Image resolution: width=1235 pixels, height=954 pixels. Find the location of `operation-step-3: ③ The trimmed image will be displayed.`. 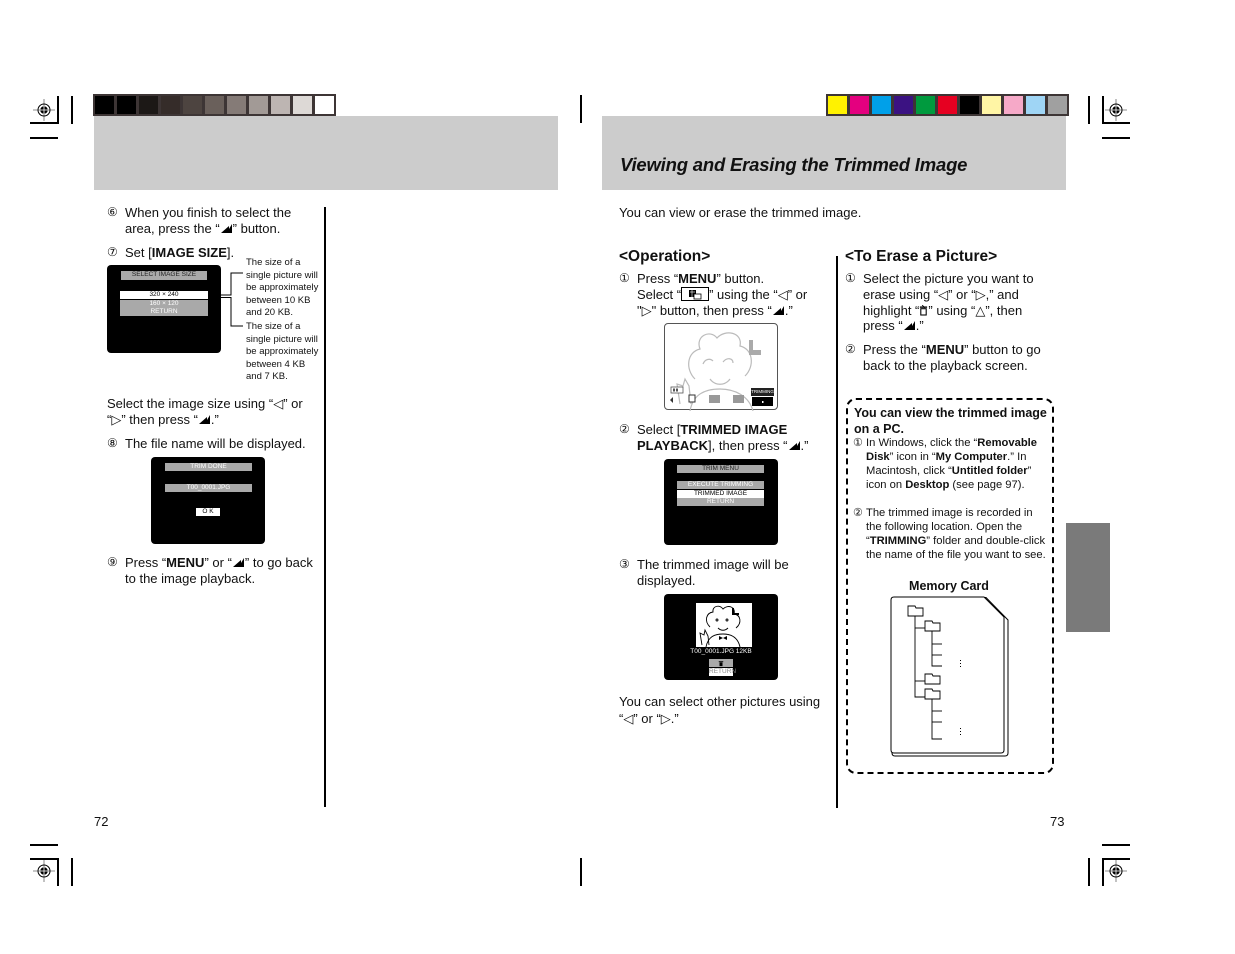

operation-step-3: ③ The trimmed image will be displayed. is located at coordinates (704, 572).